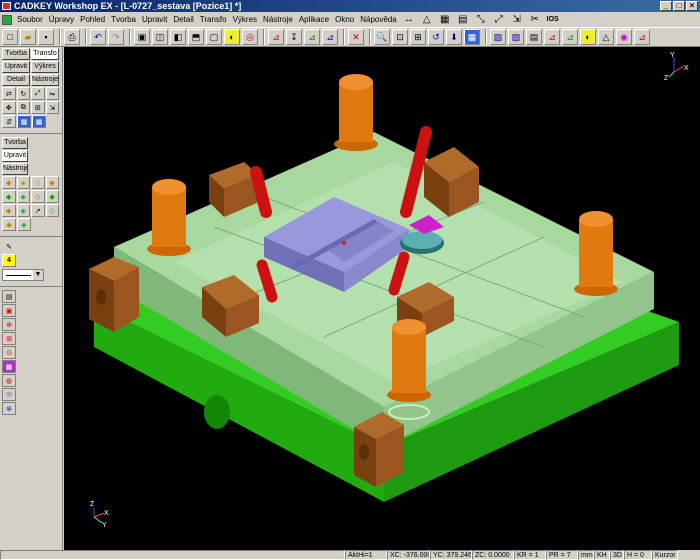  Describe the element at coordinates (9, 196) in the screenshot. I see `fillet-icon: ◆` at that location.